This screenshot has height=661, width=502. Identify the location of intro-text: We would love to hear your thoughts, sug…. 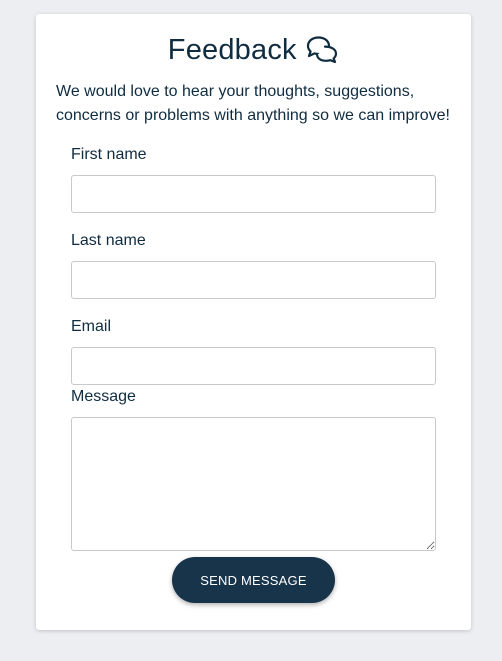
(253, 103).